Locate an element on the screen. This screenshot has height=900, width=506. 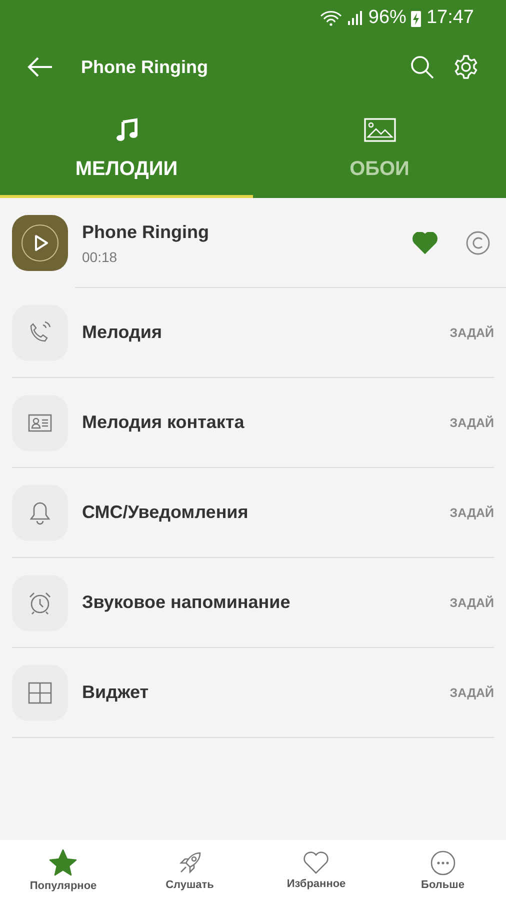
option-label: СМС/Уведомления is located at coordinates (166, 512).